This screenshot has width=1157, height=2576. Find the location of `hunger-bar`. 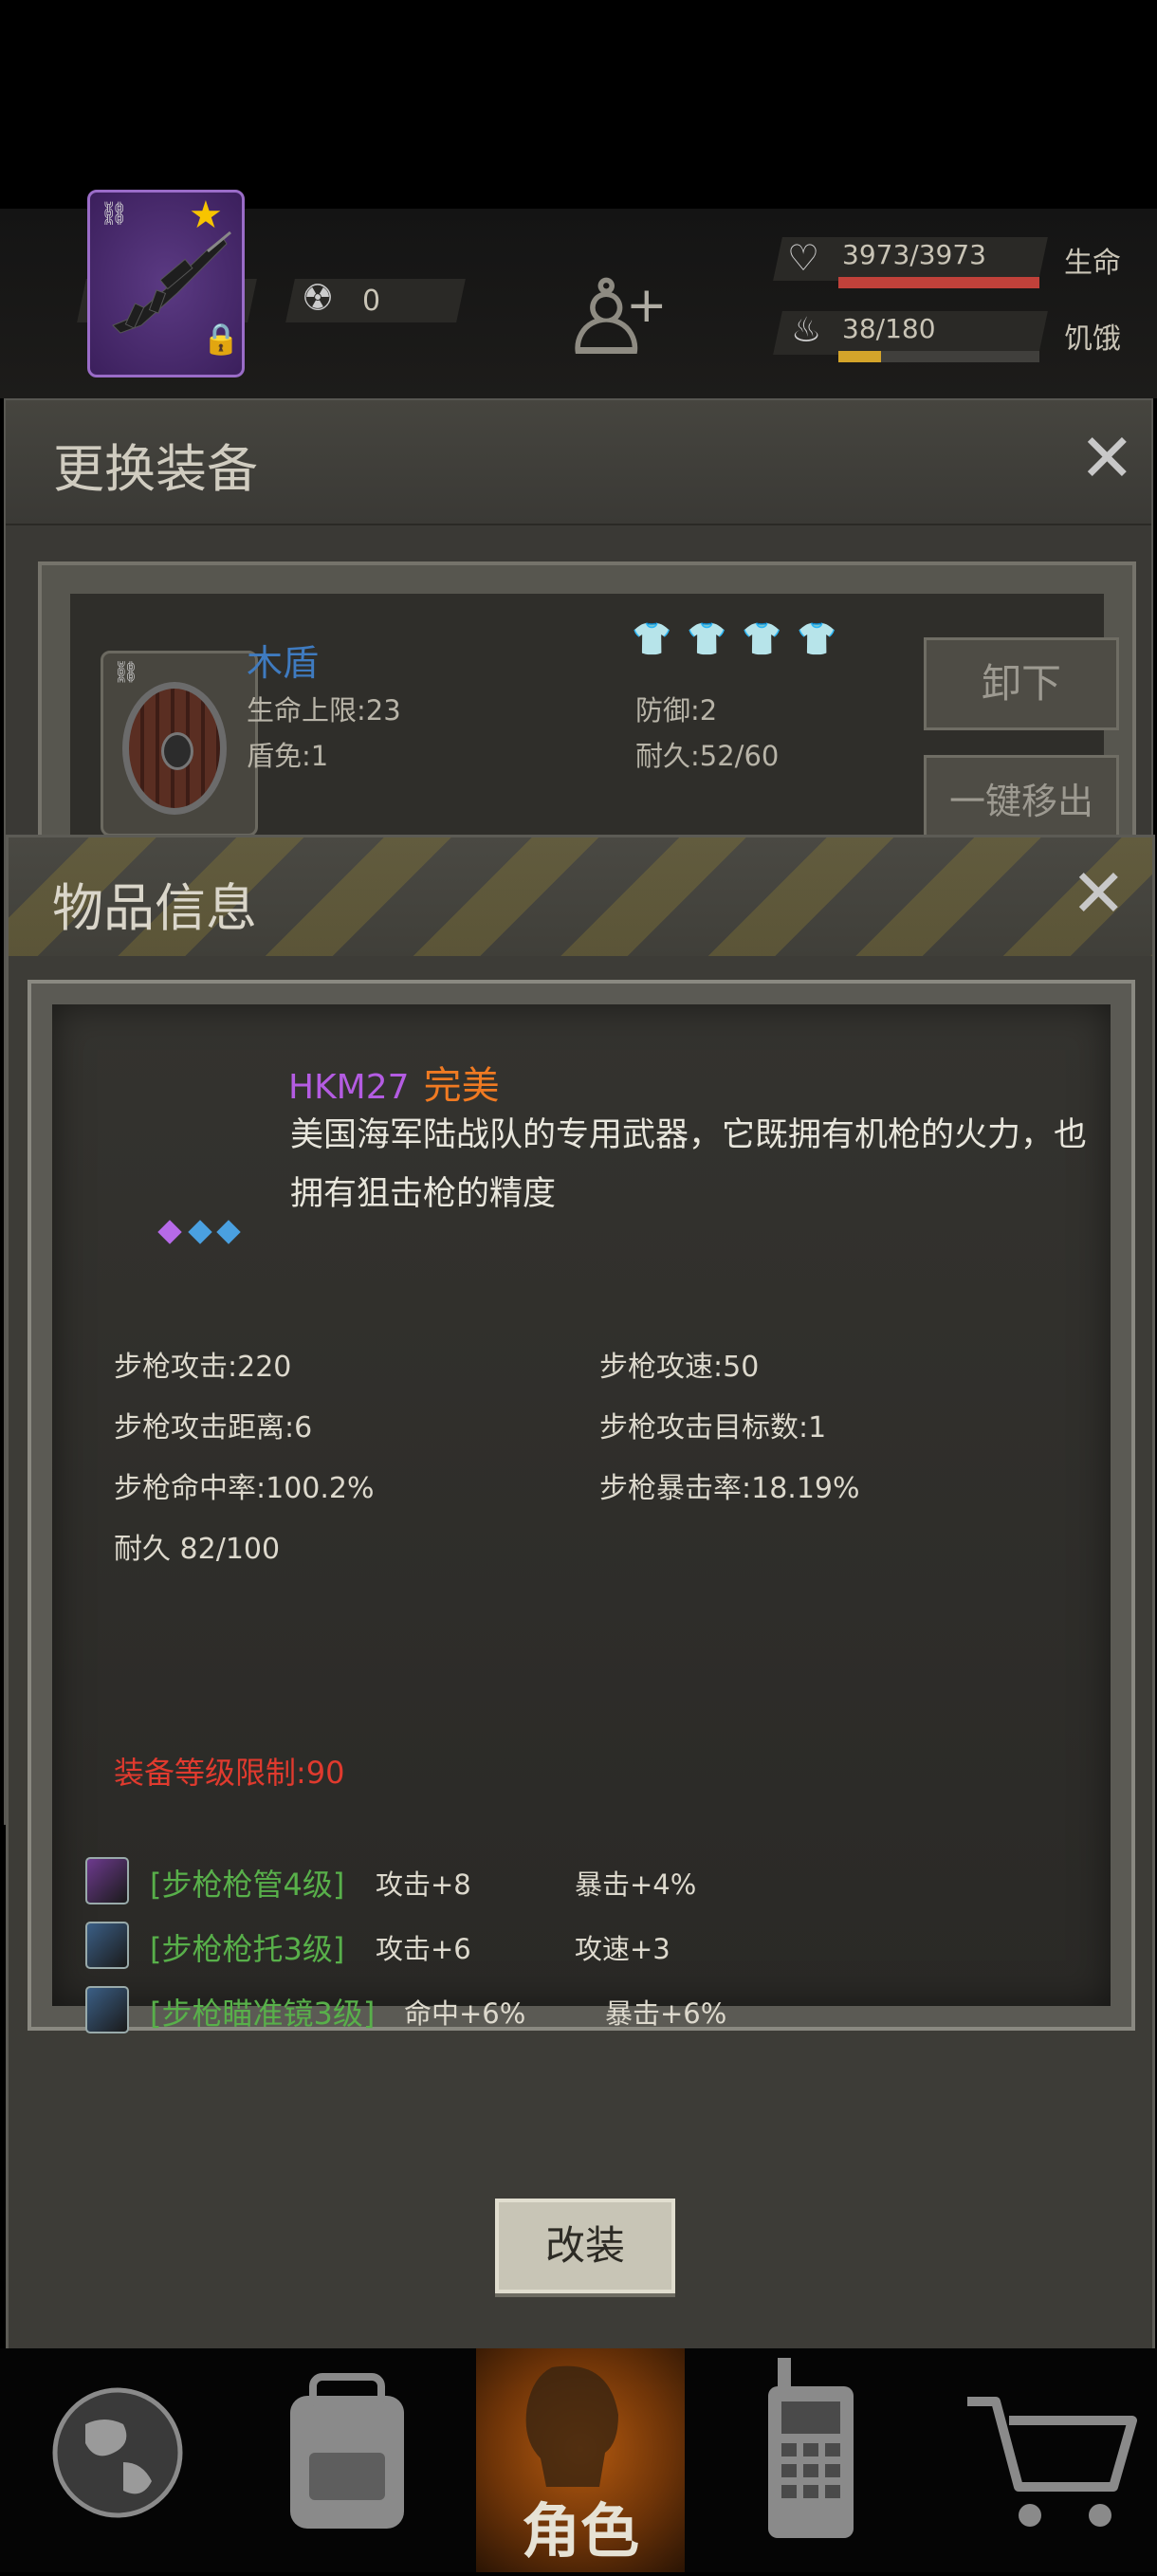

hunger-bar is located at coordinates (938, 356).